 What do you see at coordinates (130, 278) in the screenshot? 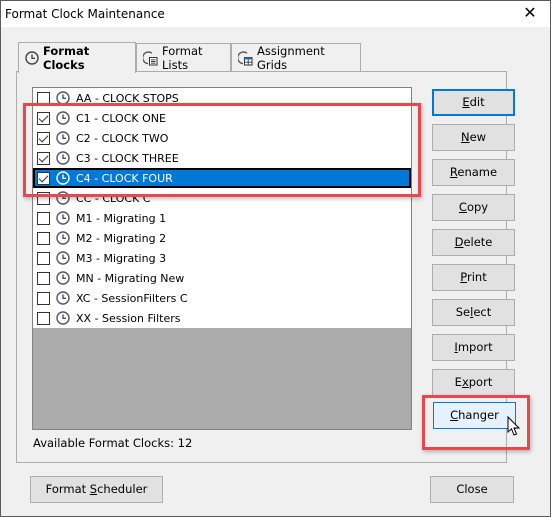
I see `clock-label: MN - Migrating New` at bounding box center [130, 278].